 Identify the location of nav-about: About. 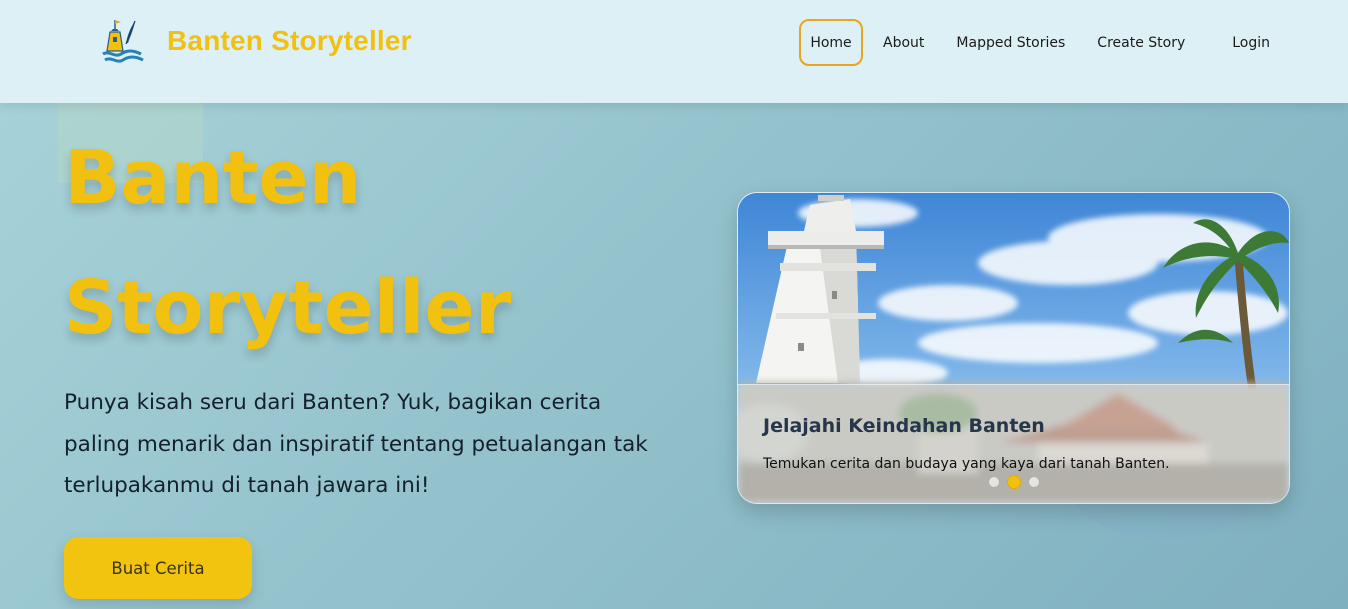
(903, 42).